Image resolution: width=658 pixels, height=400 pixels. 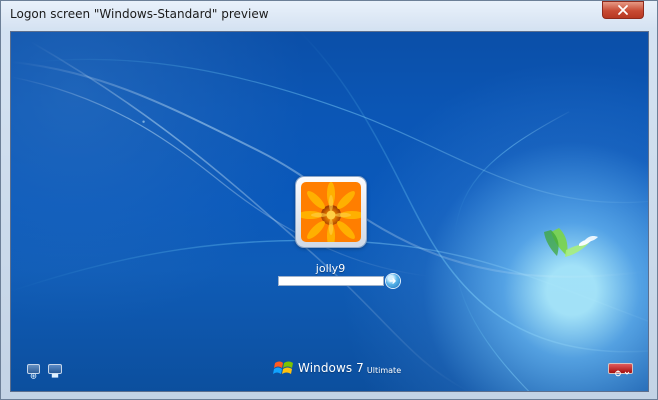 I want to click on windows-logo-icon, so click(x=283, y=367).